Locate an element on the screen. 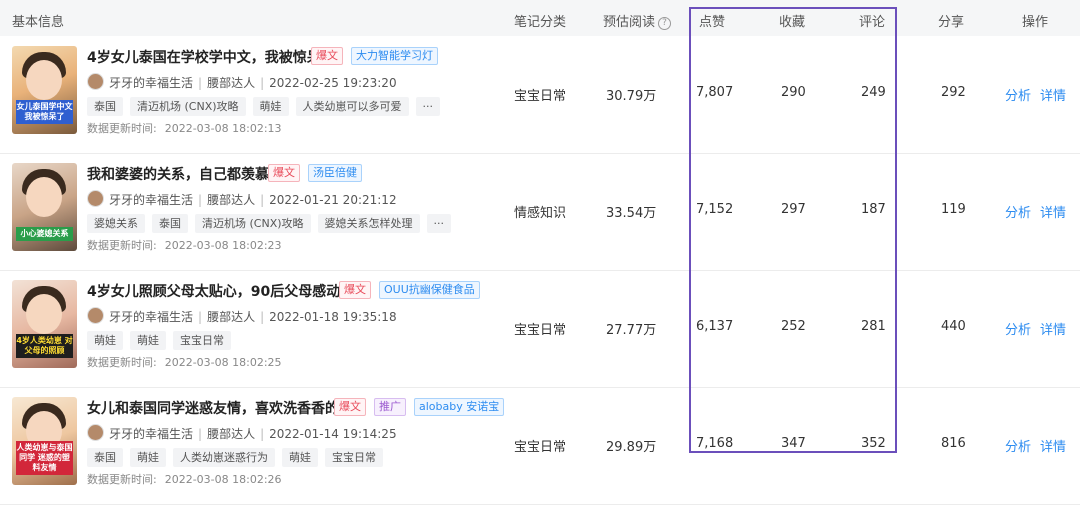 The image size is (1080, 505). topic-tag: 人类幼崽迷惑行为 is located at coordinates (224, 457).